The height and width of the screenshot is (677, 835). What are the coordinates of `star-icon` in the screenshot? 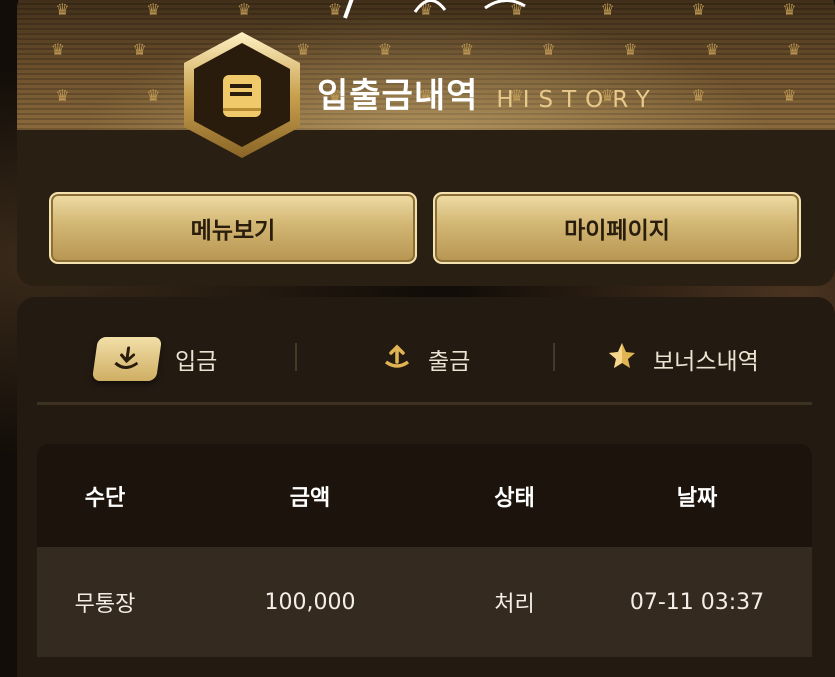 It's located at (622, 359).